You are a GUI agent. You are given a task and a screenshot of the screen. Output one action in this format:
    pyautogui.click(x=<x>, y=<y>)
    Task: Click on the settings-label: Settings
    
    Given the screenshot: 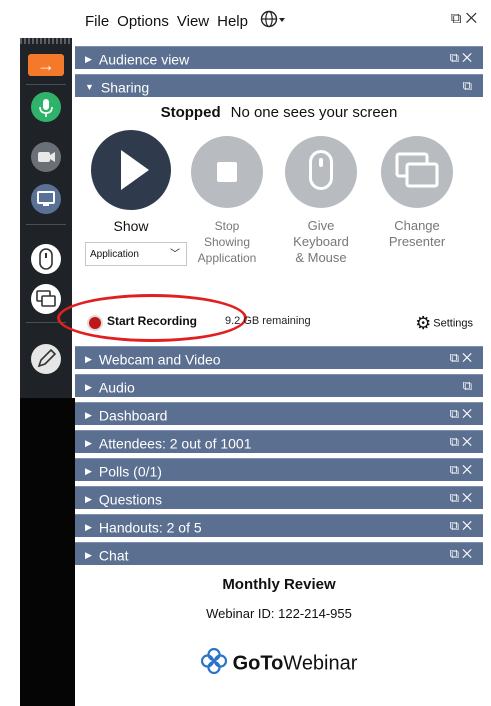 What is the action you would take?
    pyautogui.click(x=453, y=323)
    